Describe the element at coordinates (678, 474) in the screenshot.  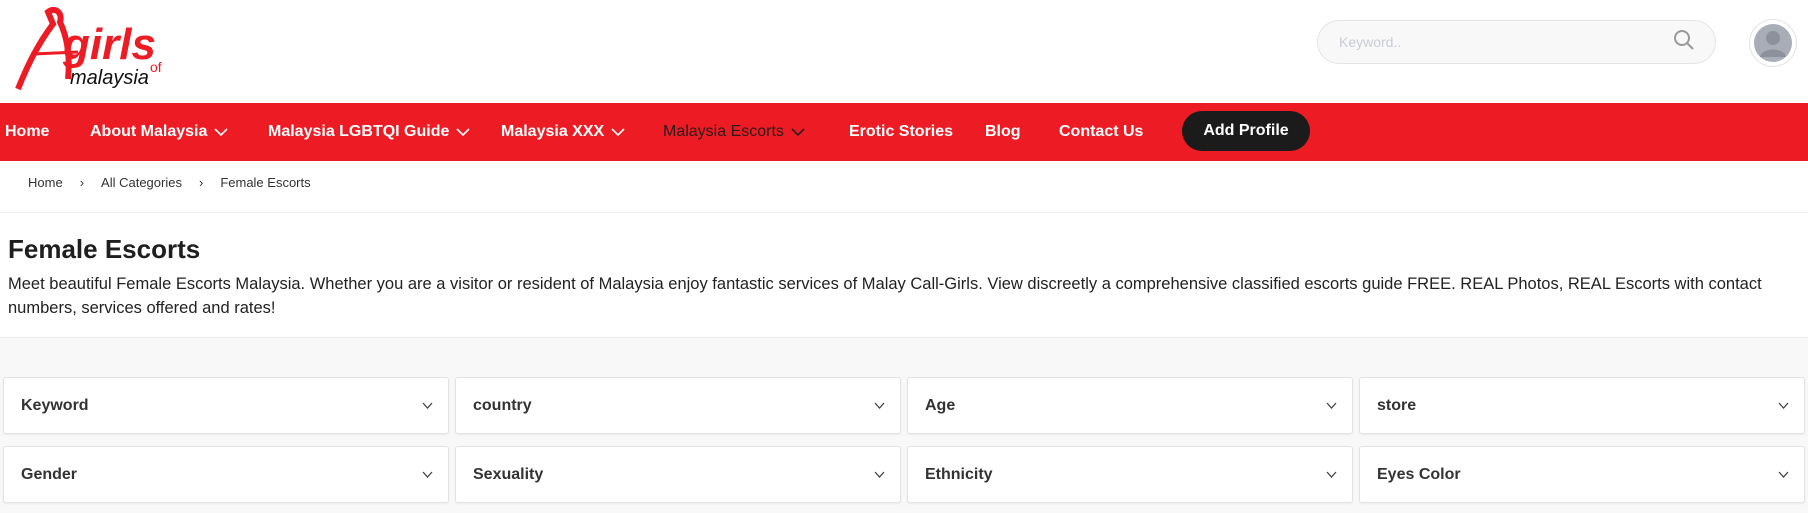
I see `filter-dropdown-sexuality: Sexuality` at that location.